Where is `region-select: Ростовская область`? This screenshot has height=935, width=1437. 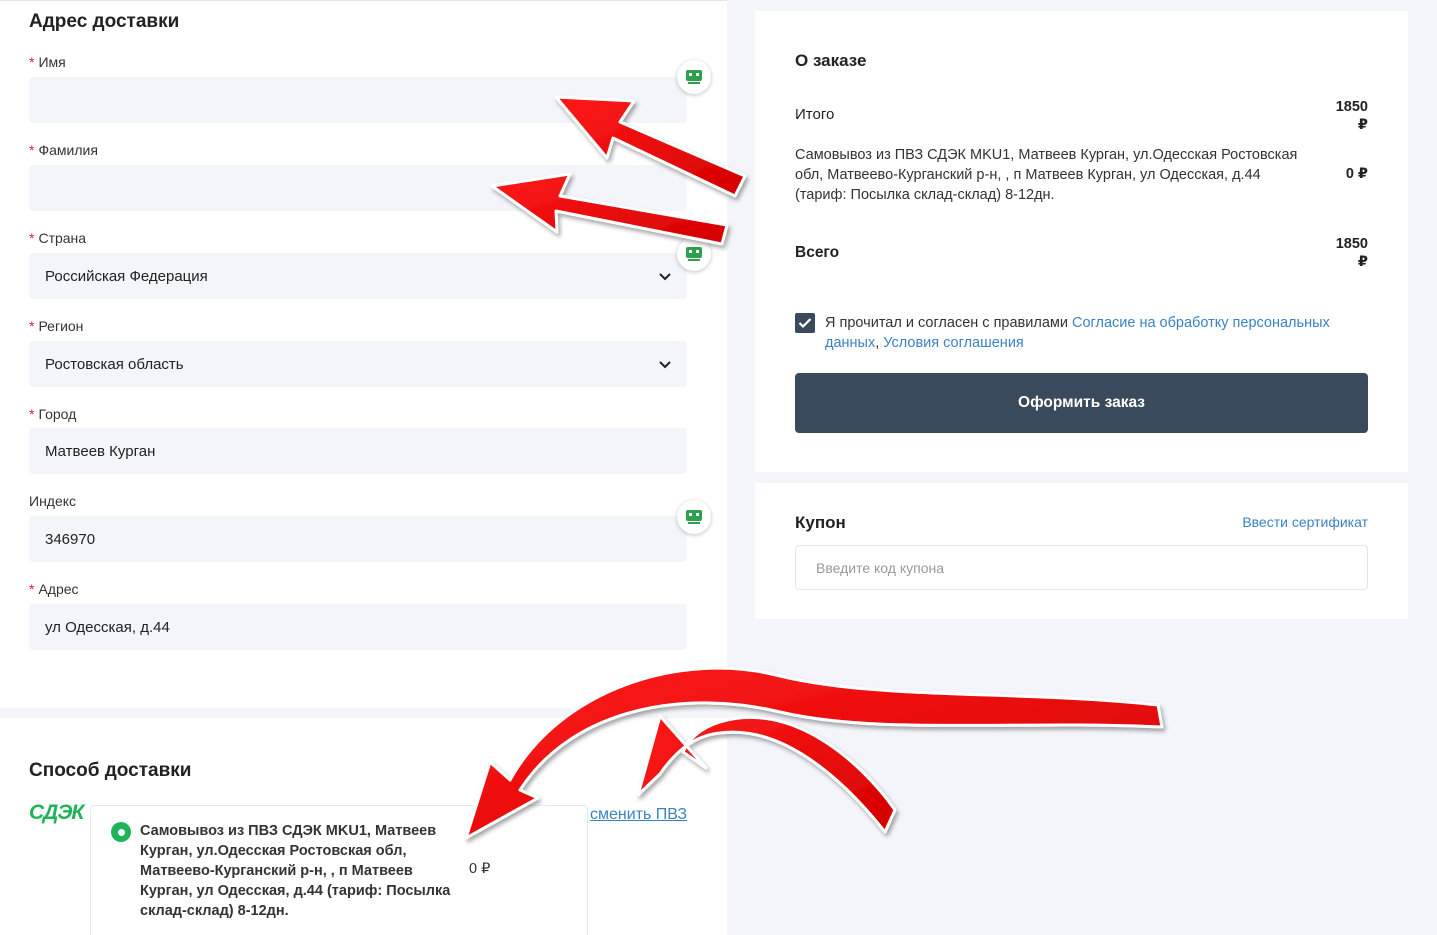 region-select: Ростовская область is located at coordinates (358, 364).